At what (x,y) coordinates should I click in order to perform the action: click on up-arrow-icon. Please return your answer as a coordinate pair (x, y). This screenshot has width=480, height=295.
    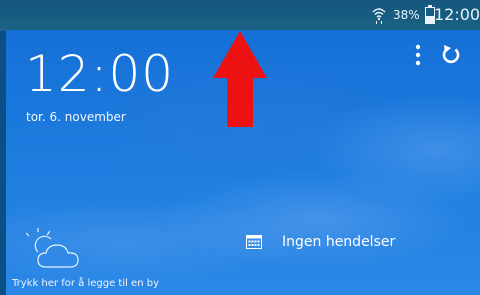
    Looking at the image, I should click on (240, 79).